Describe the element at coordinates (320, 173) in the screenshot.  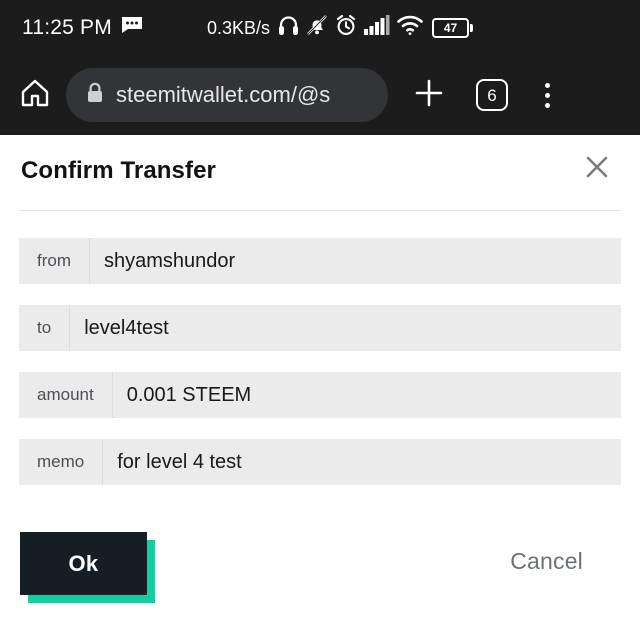
I see `dialog-header: Confirm Transfer` at that location.